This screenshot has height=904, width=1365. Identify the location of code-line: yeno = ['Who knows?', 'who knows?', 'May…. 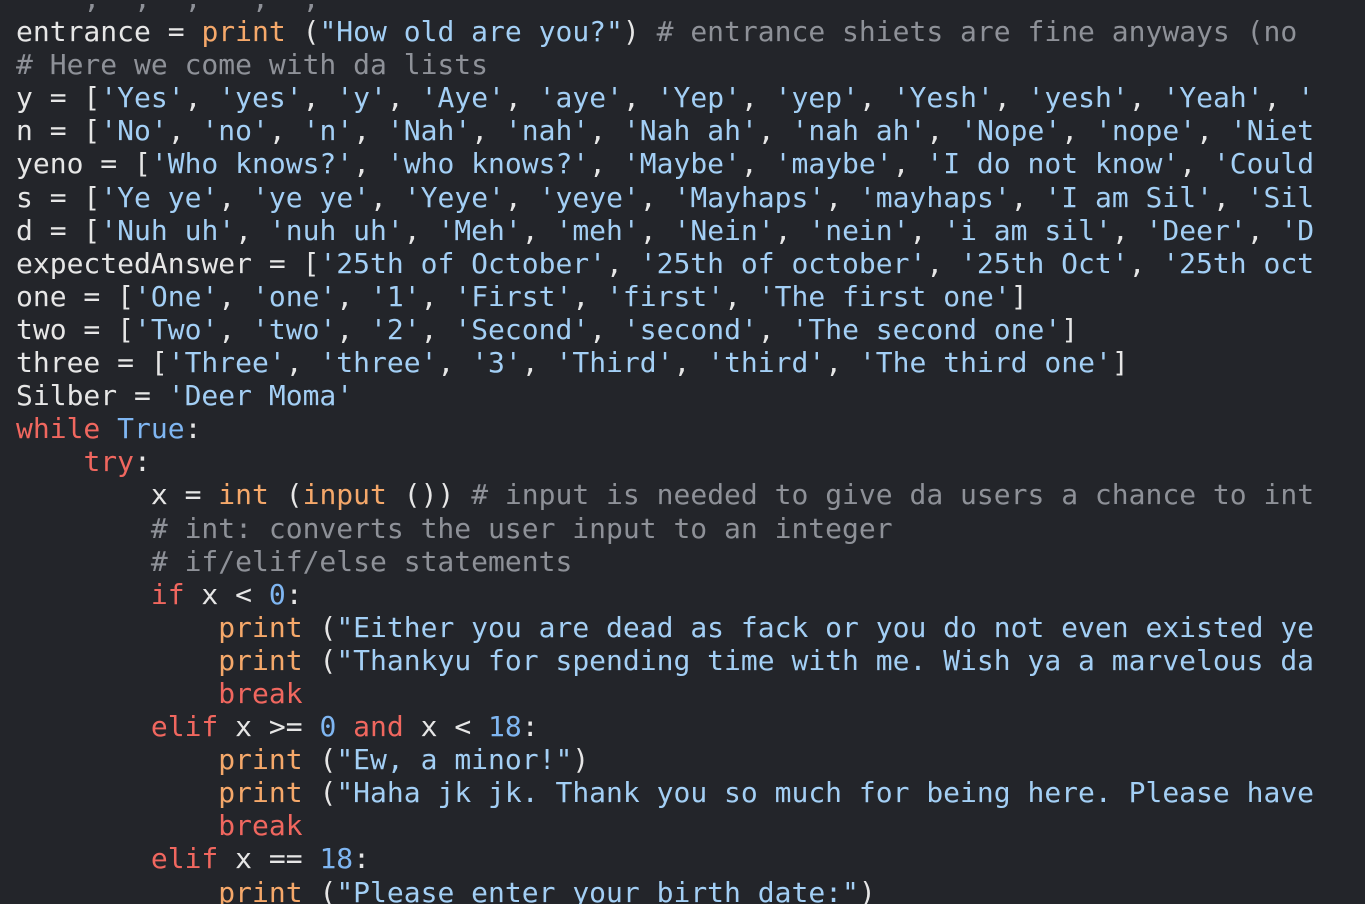
(665, 163).